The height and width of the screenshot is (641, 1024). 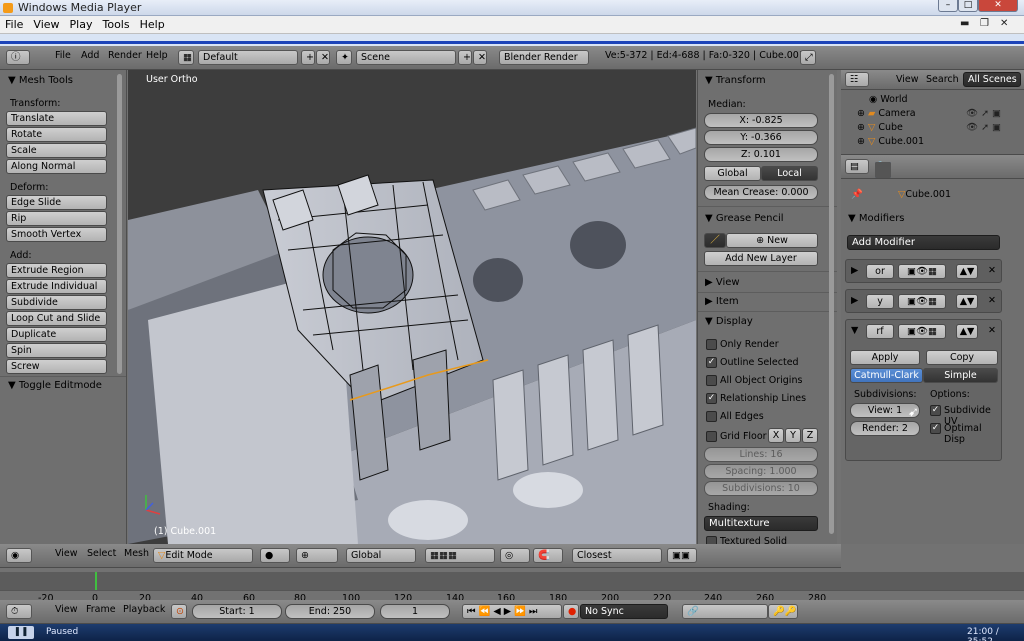 I want to click on rotate-button: Rotate, so click(x=56, y=134).